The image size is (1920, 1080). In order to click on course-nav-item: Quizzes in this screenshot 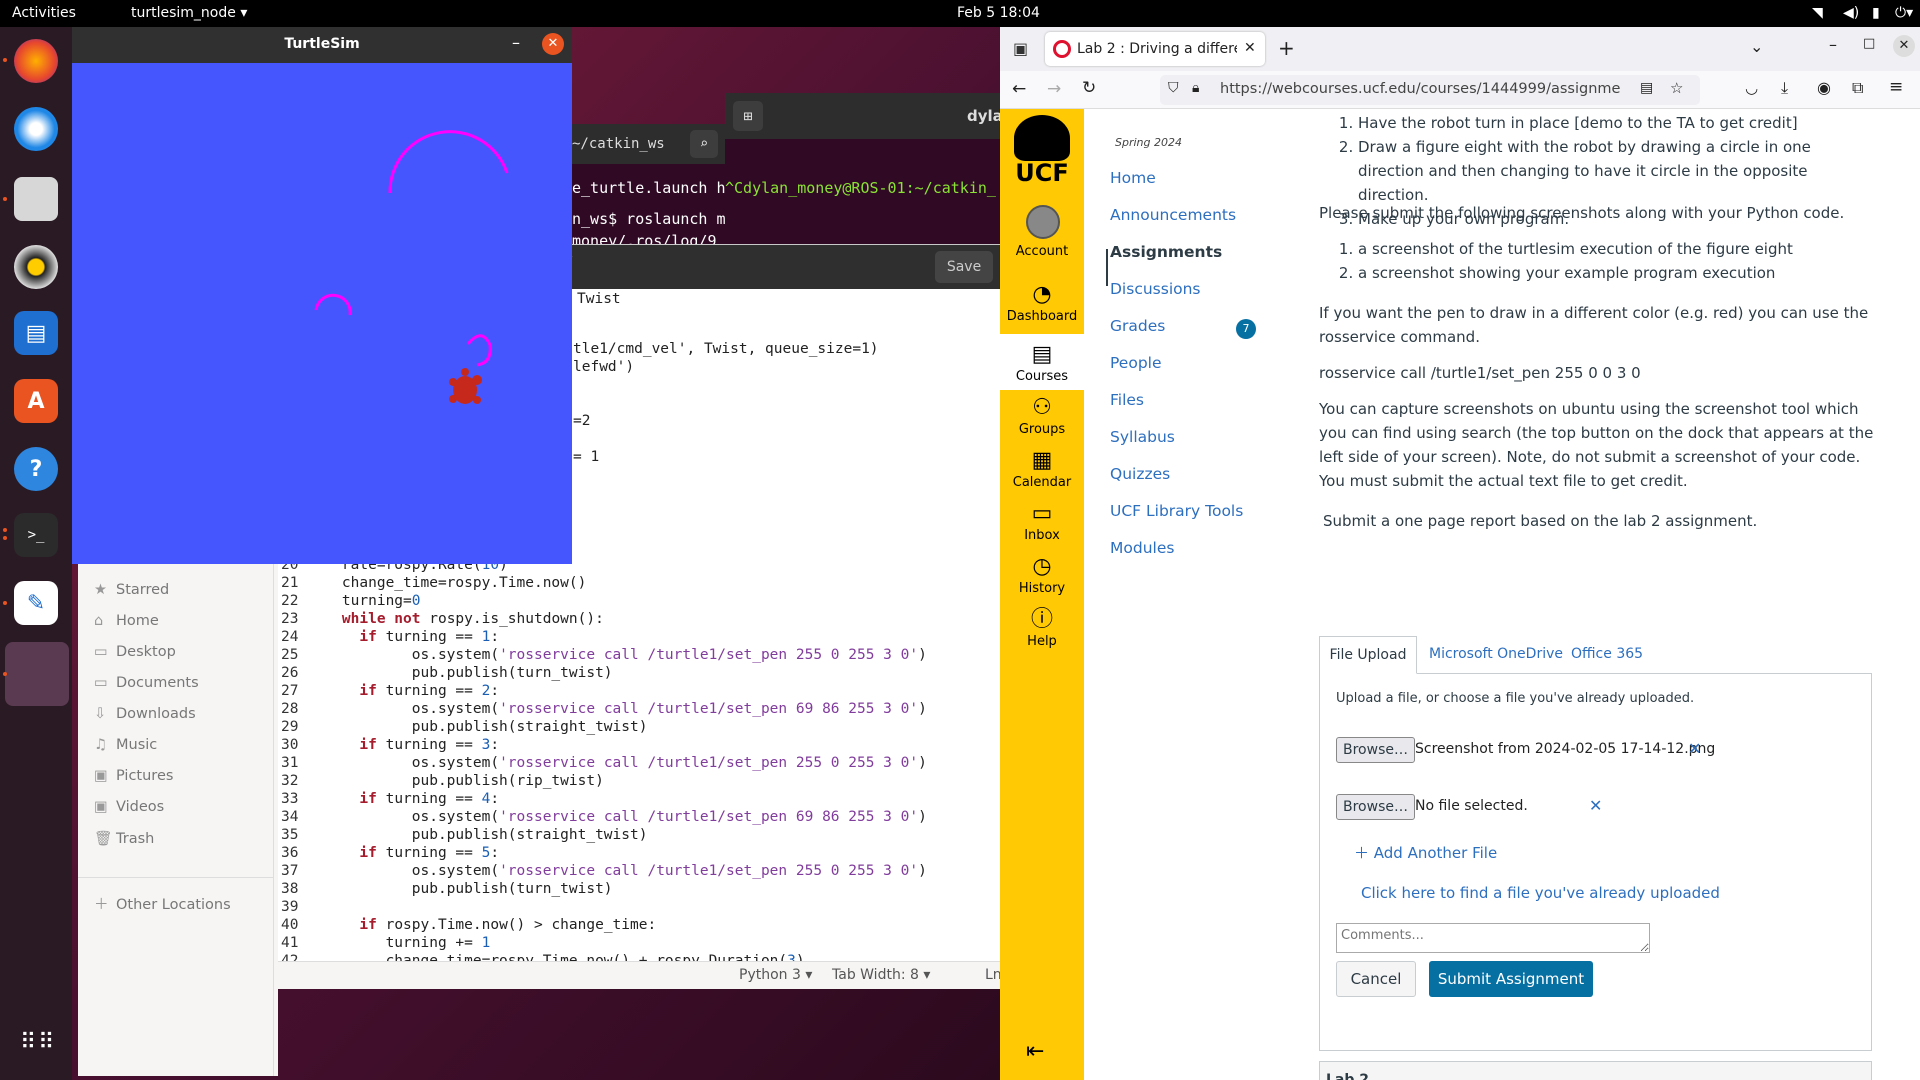, I will do `click(1140, 474)`.